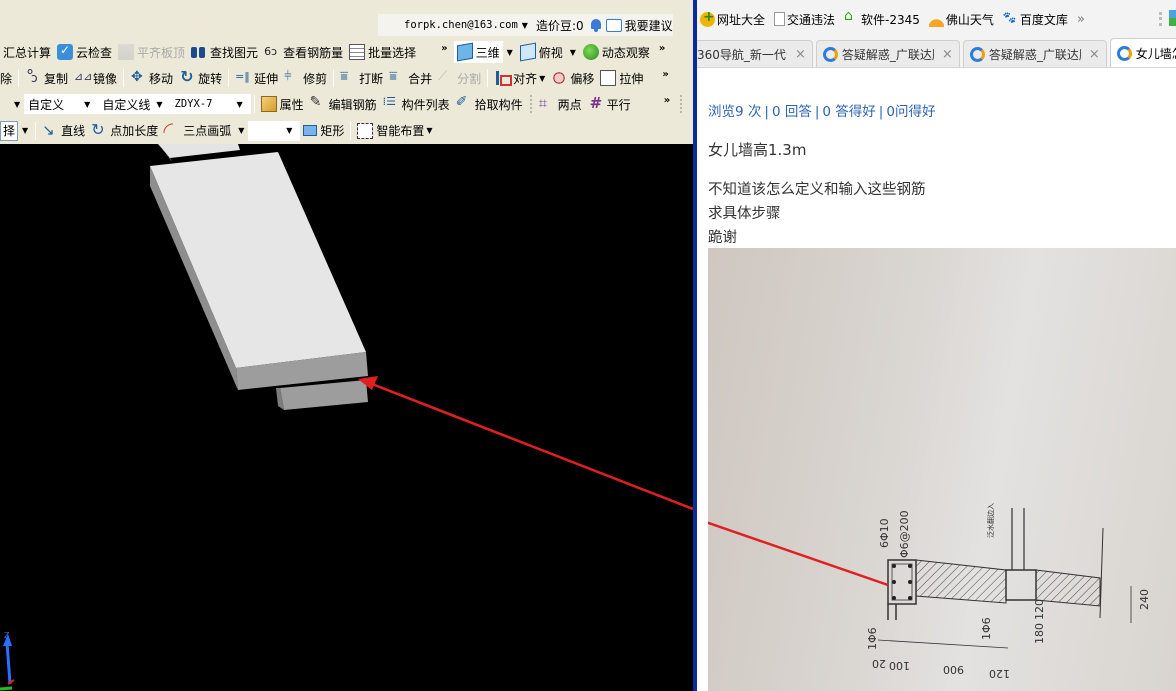 The height and width of the screenshot is (691, 1176). Describe the element at coordinates (416, 104) in the screenshot. I see `element-list-button: 构件列表` at that location.